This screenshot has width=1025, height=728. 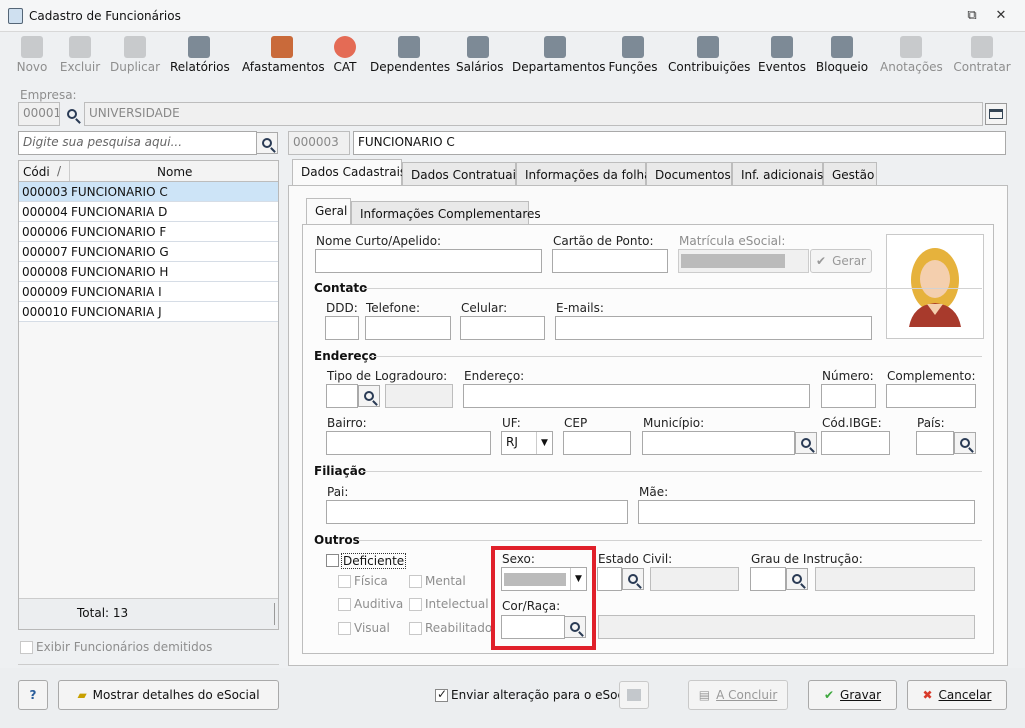 What do you see at coordinates (609, 579) in the screenshot?
I see `estado-civil-field` at bounding box center [609, 579].